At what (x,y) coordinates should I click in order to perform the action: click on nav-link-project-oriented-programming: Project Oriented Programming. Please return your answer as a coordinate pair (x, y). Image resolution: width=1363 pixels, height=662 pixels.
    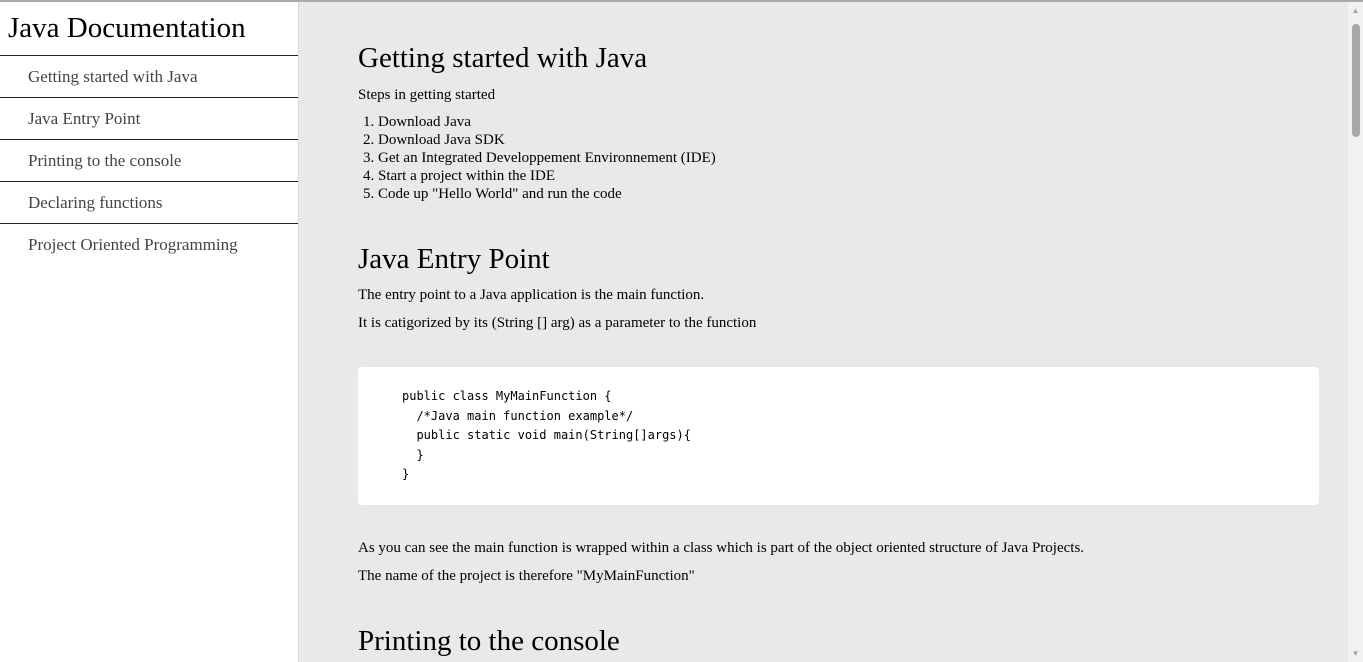
    Looking at the image, I should click on (149, 244).